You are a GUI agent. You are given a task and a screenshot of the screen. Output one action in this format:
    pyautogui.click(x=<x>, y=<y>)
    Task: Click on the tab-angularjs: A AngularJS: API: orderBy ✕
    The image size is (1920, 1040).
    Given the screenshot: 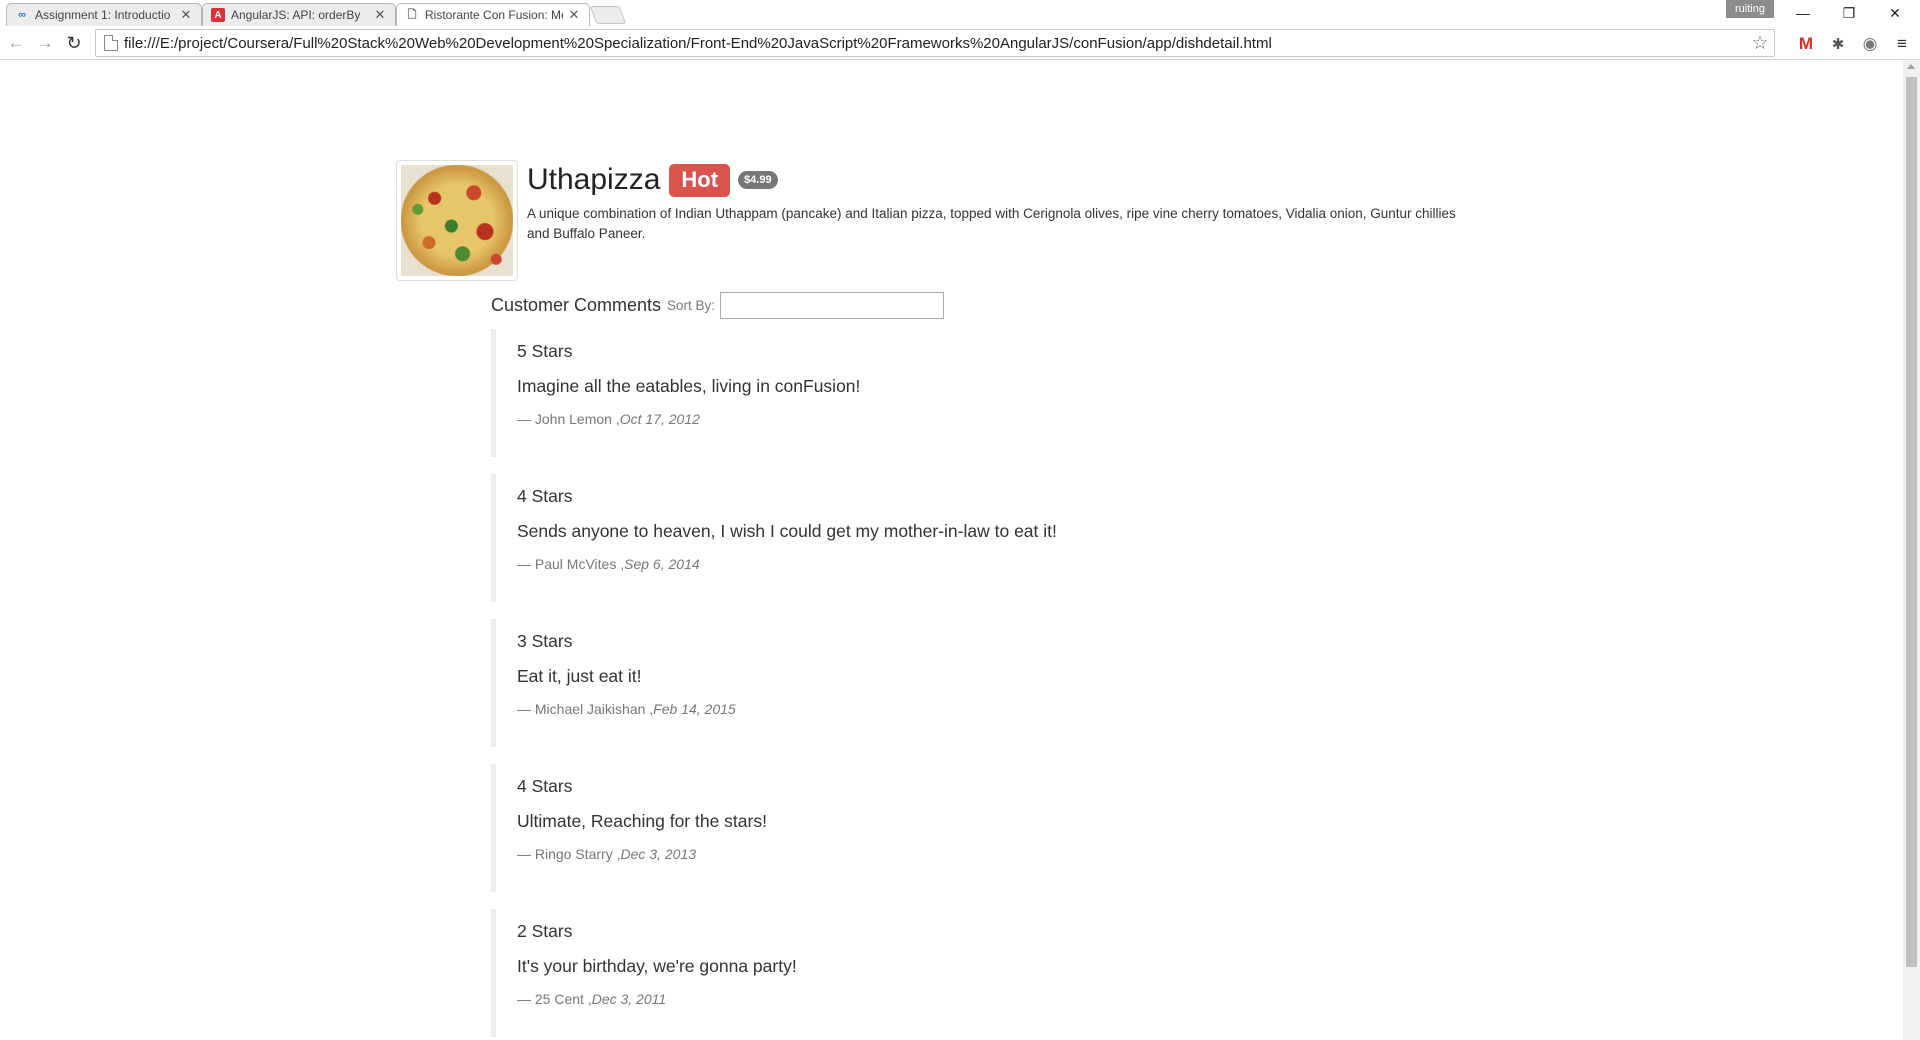 What is the action you would take?
    pyautogui.click(x=299, y=14)
    